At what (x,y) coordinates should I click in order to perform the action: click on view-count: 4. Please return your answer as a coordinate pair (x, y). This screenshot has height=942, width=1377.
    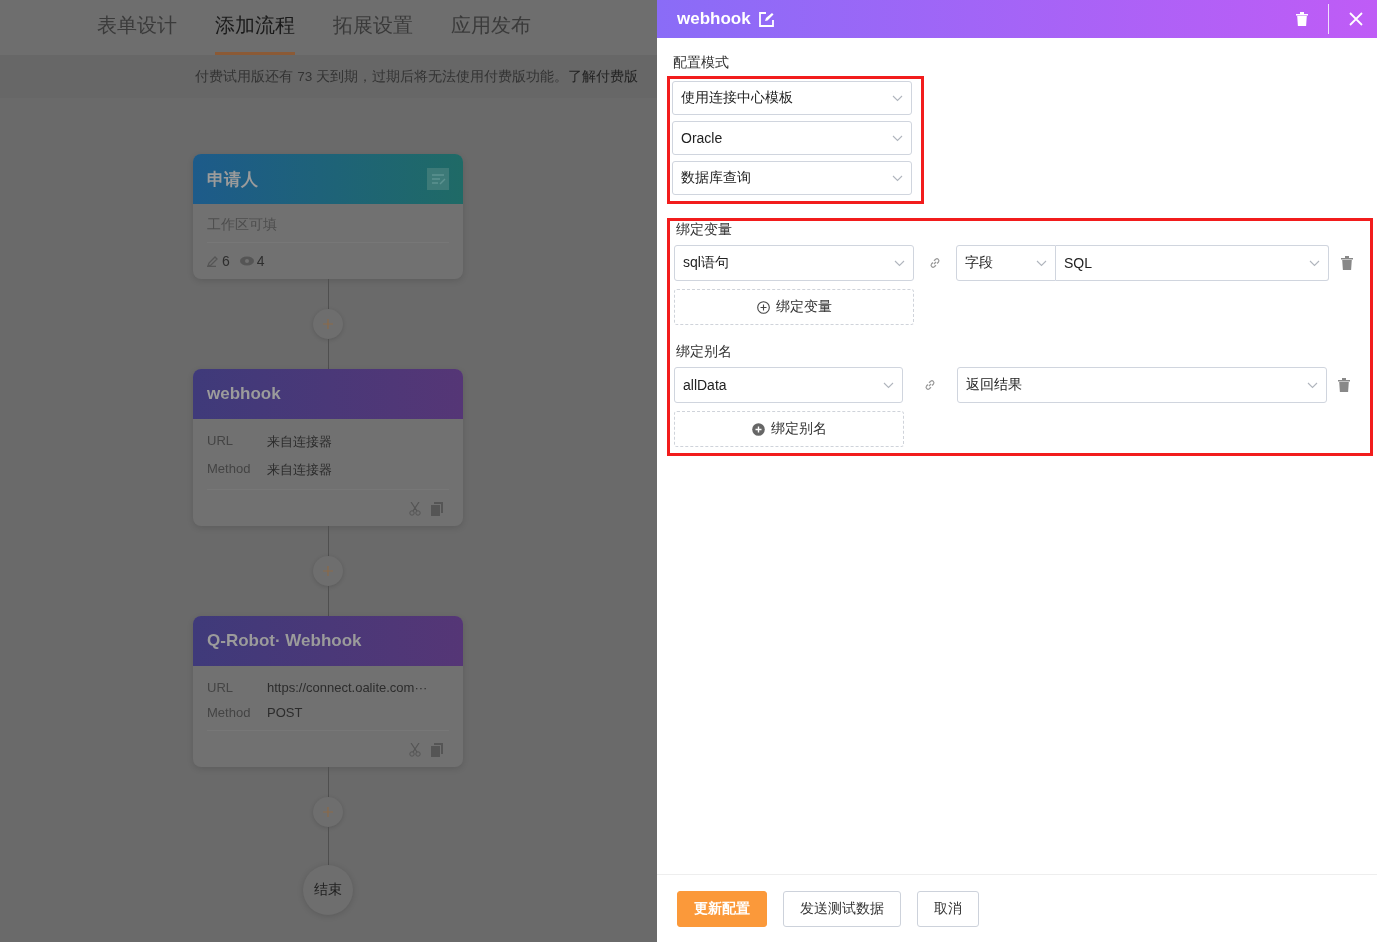
    Looking at the image, I should click on (252, 261).